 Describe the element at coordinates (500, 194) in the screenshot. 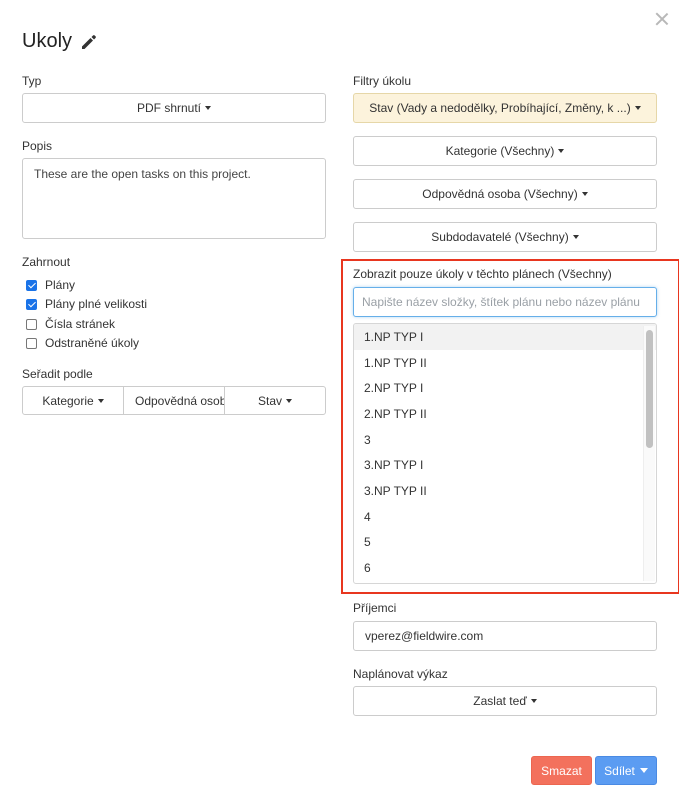

I see `assignee-filter-label: Odpovědná osoba (Všechny)` at that location.